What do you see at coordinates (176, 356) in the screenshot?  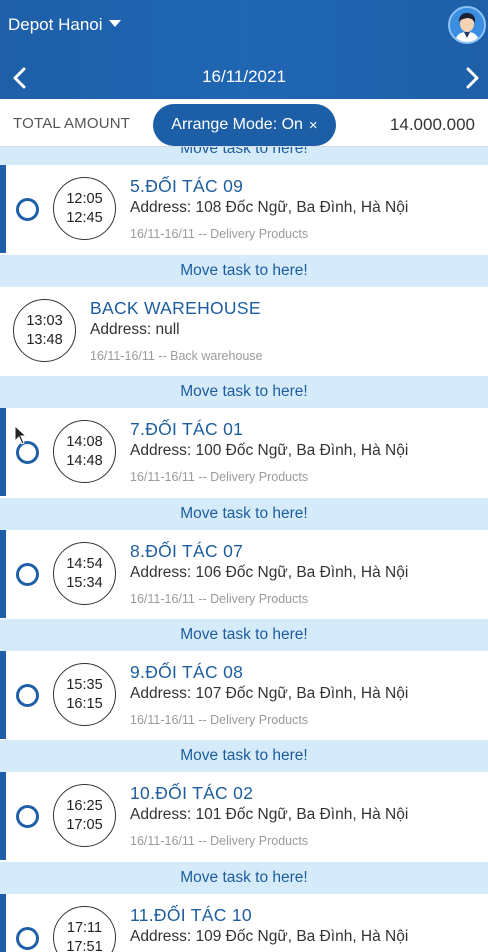 I see `task-meta: 16/11-16/11 -- Back warehouse` at bounding box center [176, 356].